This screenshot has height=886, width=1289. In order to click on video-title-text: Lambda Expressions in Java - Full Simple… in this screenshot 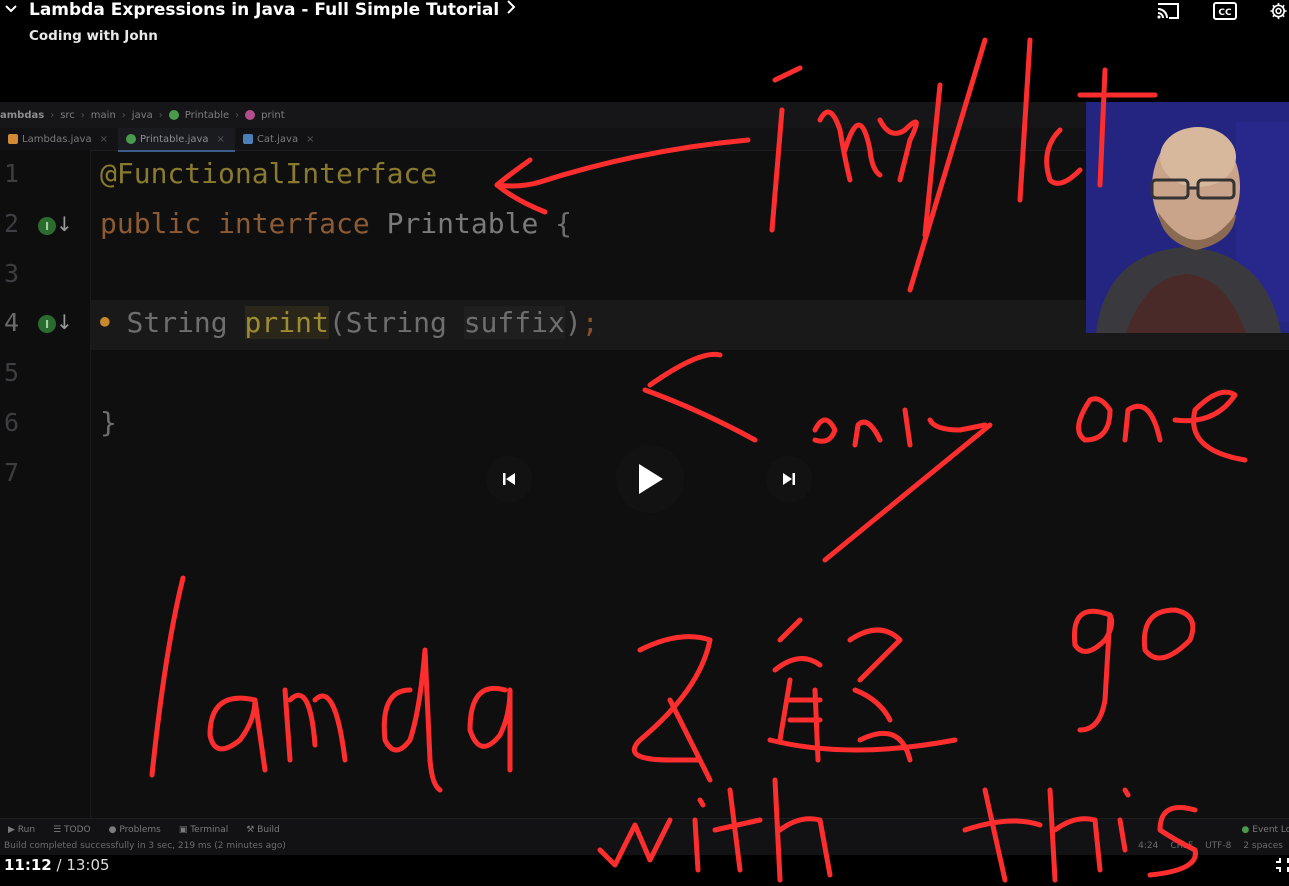, I will do `click(264, 10)`.